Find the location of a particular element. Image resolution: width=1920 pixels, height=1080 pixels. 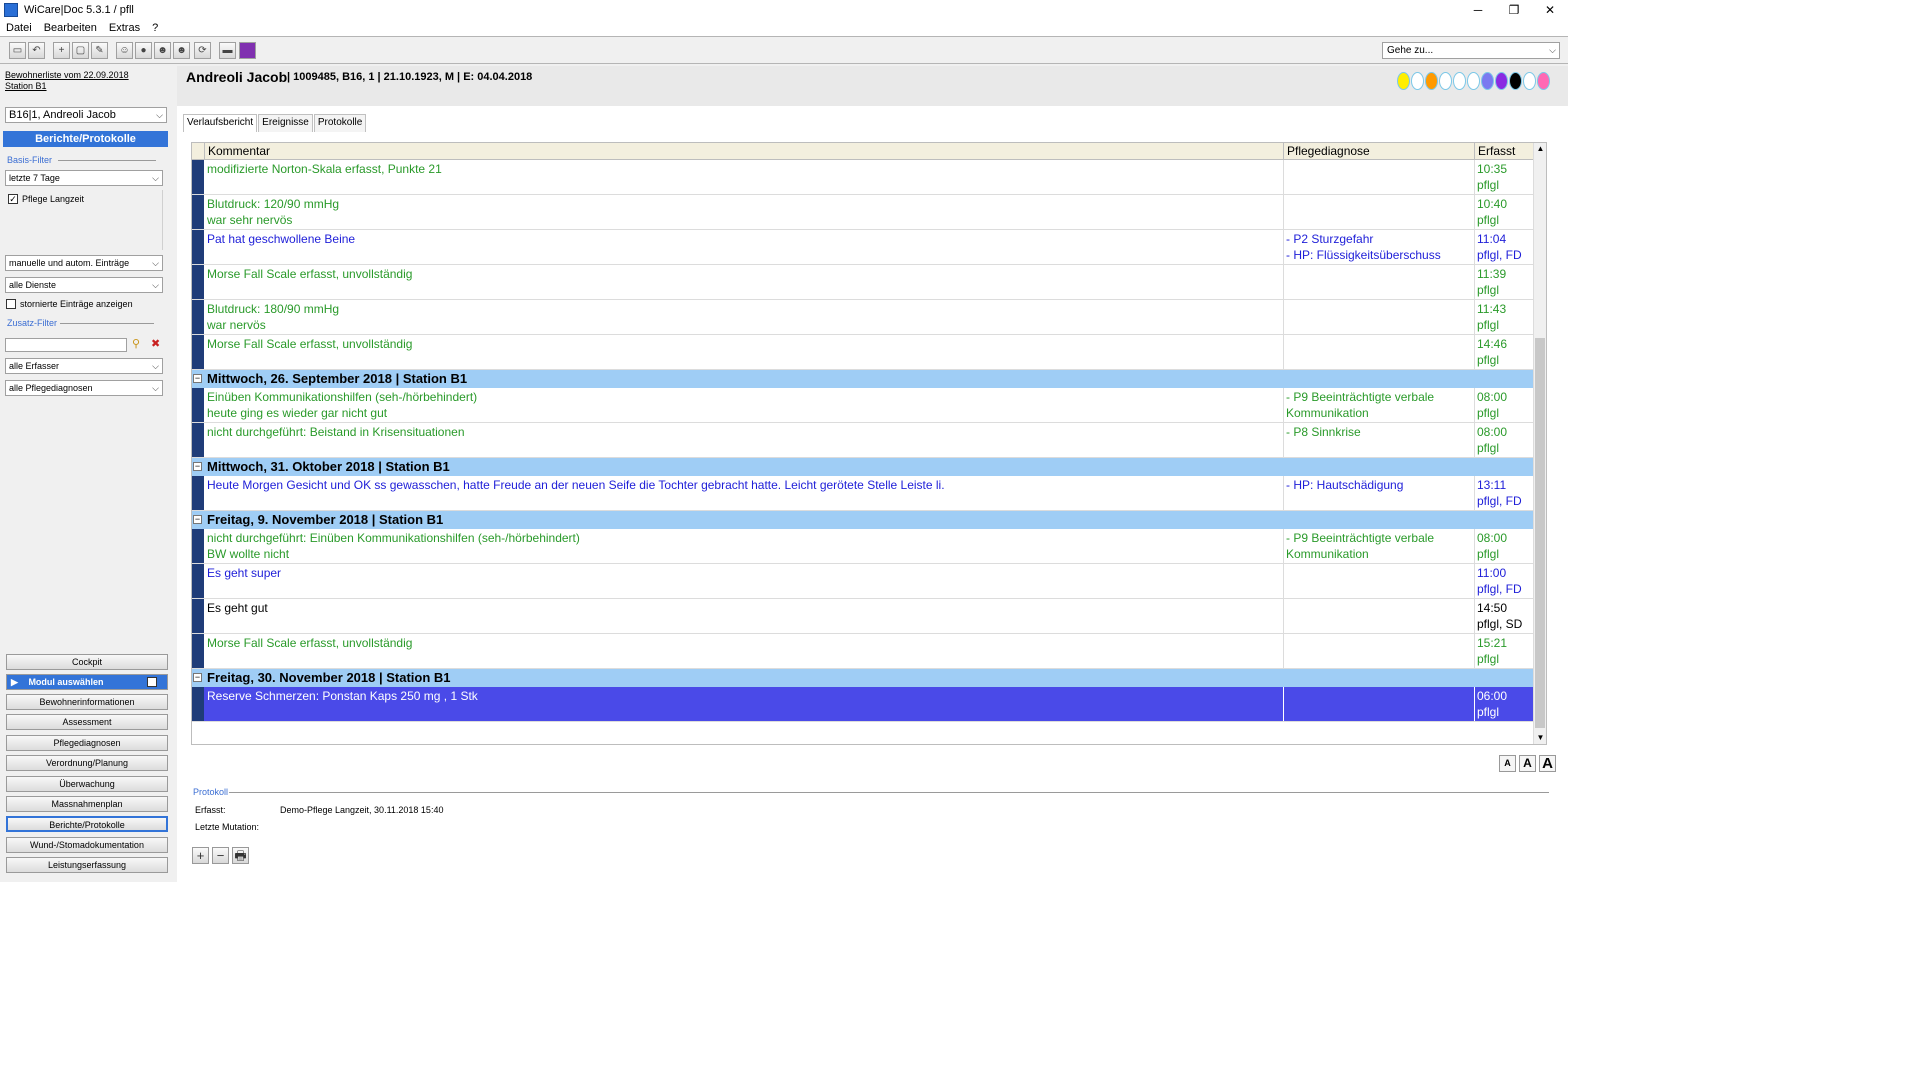

period-select: letzte 7 Tage ⌵ is located at coordinates (84, 178).